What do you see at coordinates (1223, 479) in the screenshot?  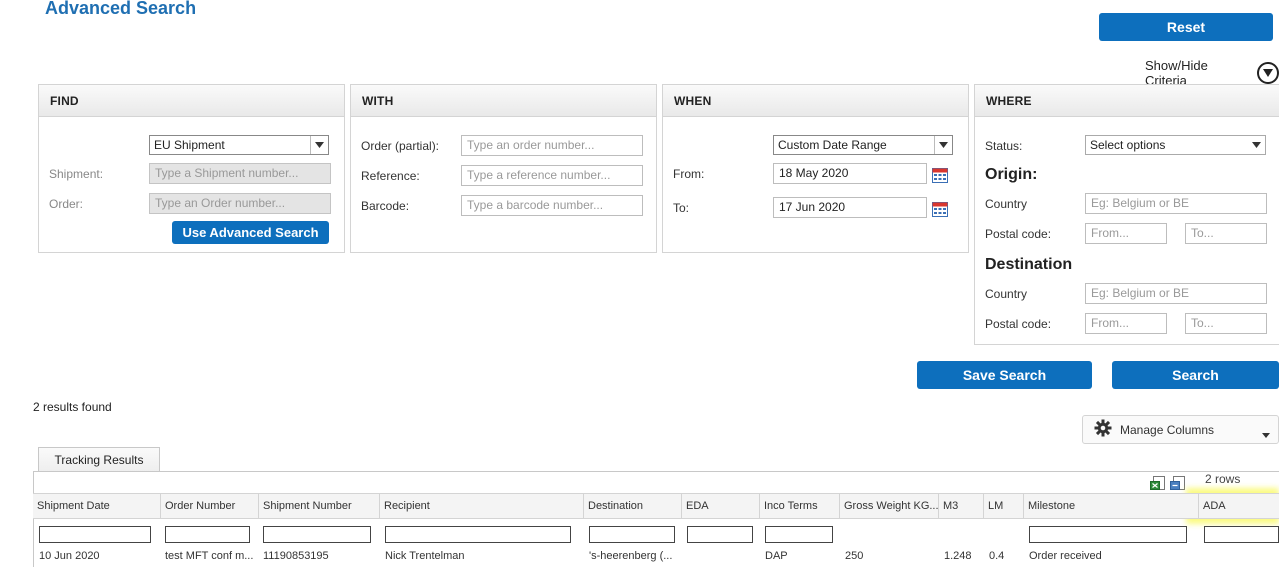 I see `rows-count: 2 rows` at bounding box center [1223, 479].